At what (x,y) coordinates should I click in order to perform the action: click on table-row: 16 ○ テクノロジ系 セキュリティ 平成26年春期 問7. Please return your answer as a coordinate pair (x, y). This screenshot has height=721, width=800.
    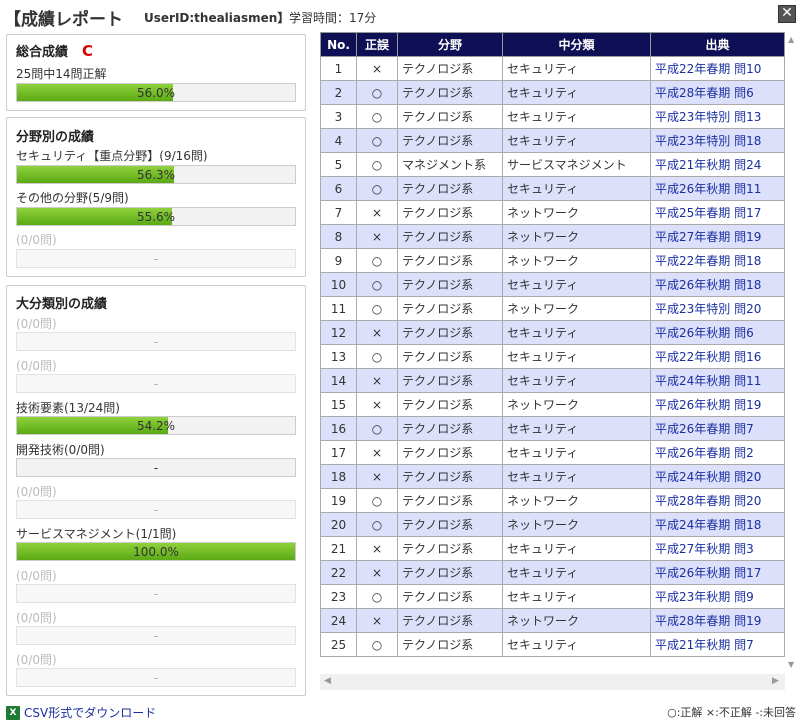
    Looking at the image, I should click on (552, 428).